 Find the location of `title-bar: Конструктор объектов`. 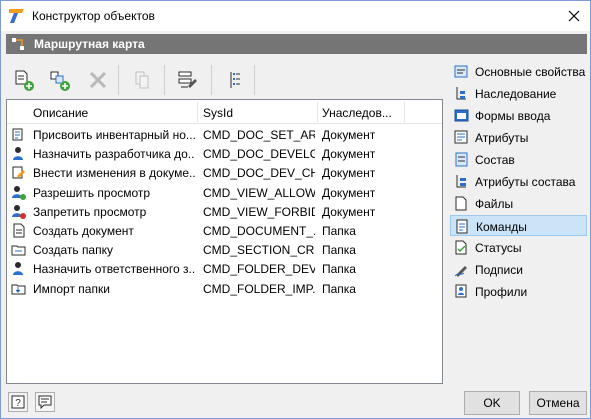

title-bar: Конструктор объектов is located at coordinates (295, 16).